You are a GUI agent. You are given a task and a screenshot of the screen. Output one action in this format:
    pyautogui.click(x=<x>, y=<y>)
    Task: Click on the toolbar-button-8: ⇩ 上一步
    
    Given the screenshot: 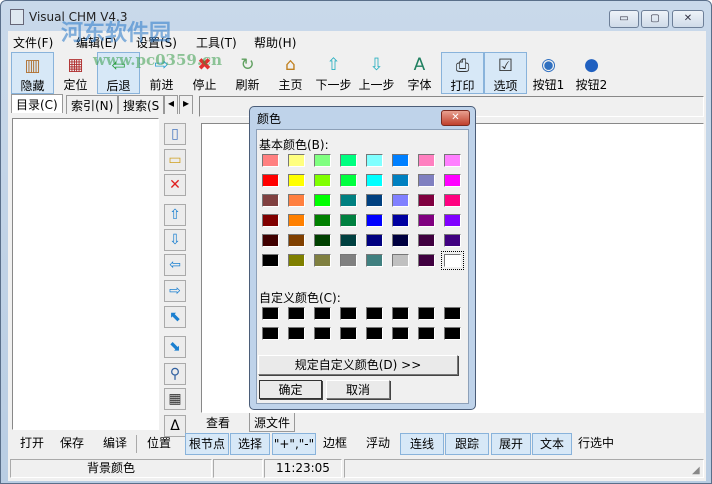 What is the action you would take?
    pyautogui.click(x=376, y=73)
    